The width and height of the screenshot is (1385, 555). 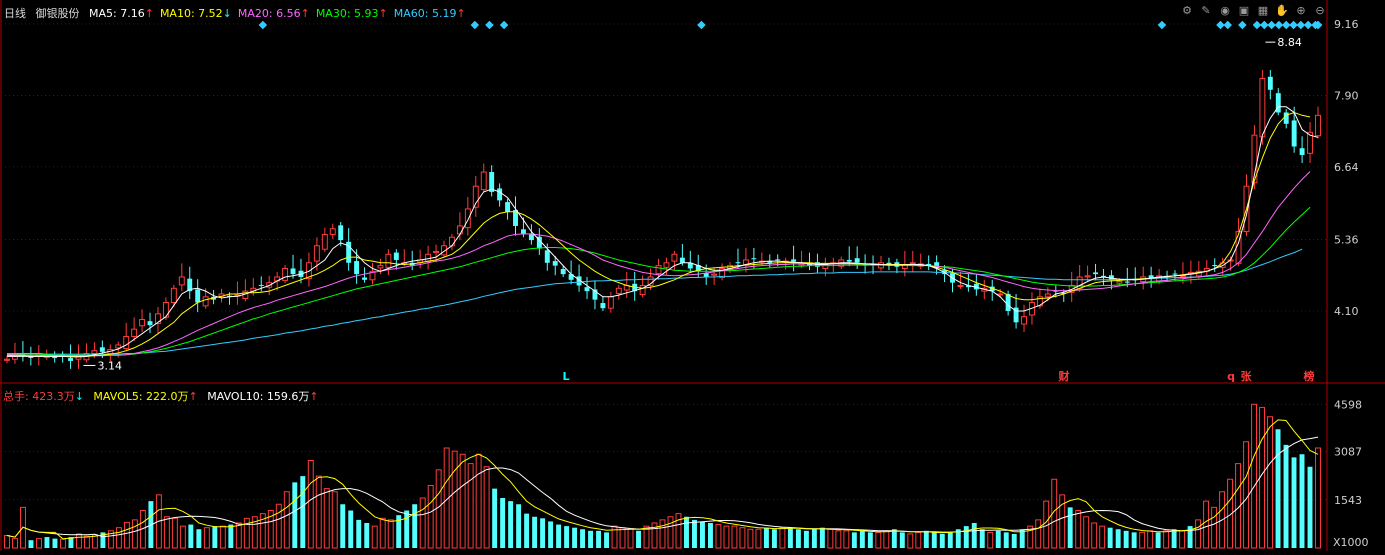 What do you see at coordinates (1187, 11) in the screenshot?
I see `settings-icon: ⚙` at bounding box center [1187, 11].